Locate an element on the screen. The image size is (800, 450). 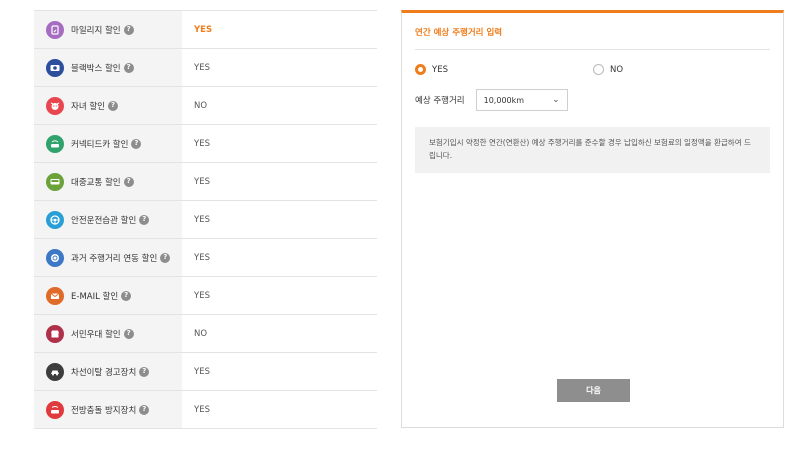
next-button: 다음 is located at coordinates (593, 390).